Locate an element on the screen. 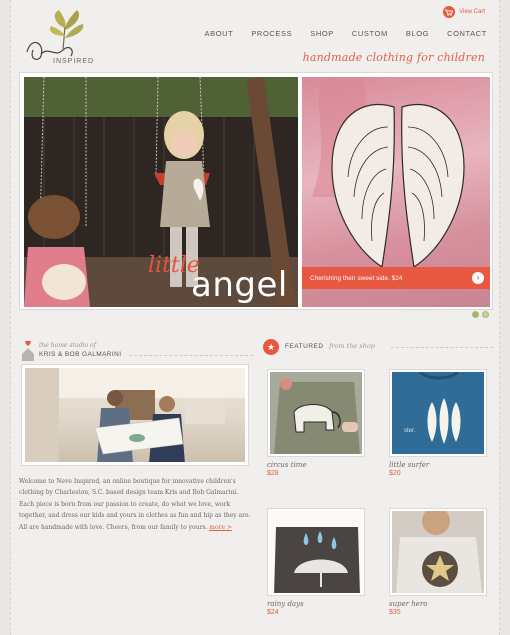 The image size is (510, 635). elephant-shirt-icon is located at coordinates (316, 413).